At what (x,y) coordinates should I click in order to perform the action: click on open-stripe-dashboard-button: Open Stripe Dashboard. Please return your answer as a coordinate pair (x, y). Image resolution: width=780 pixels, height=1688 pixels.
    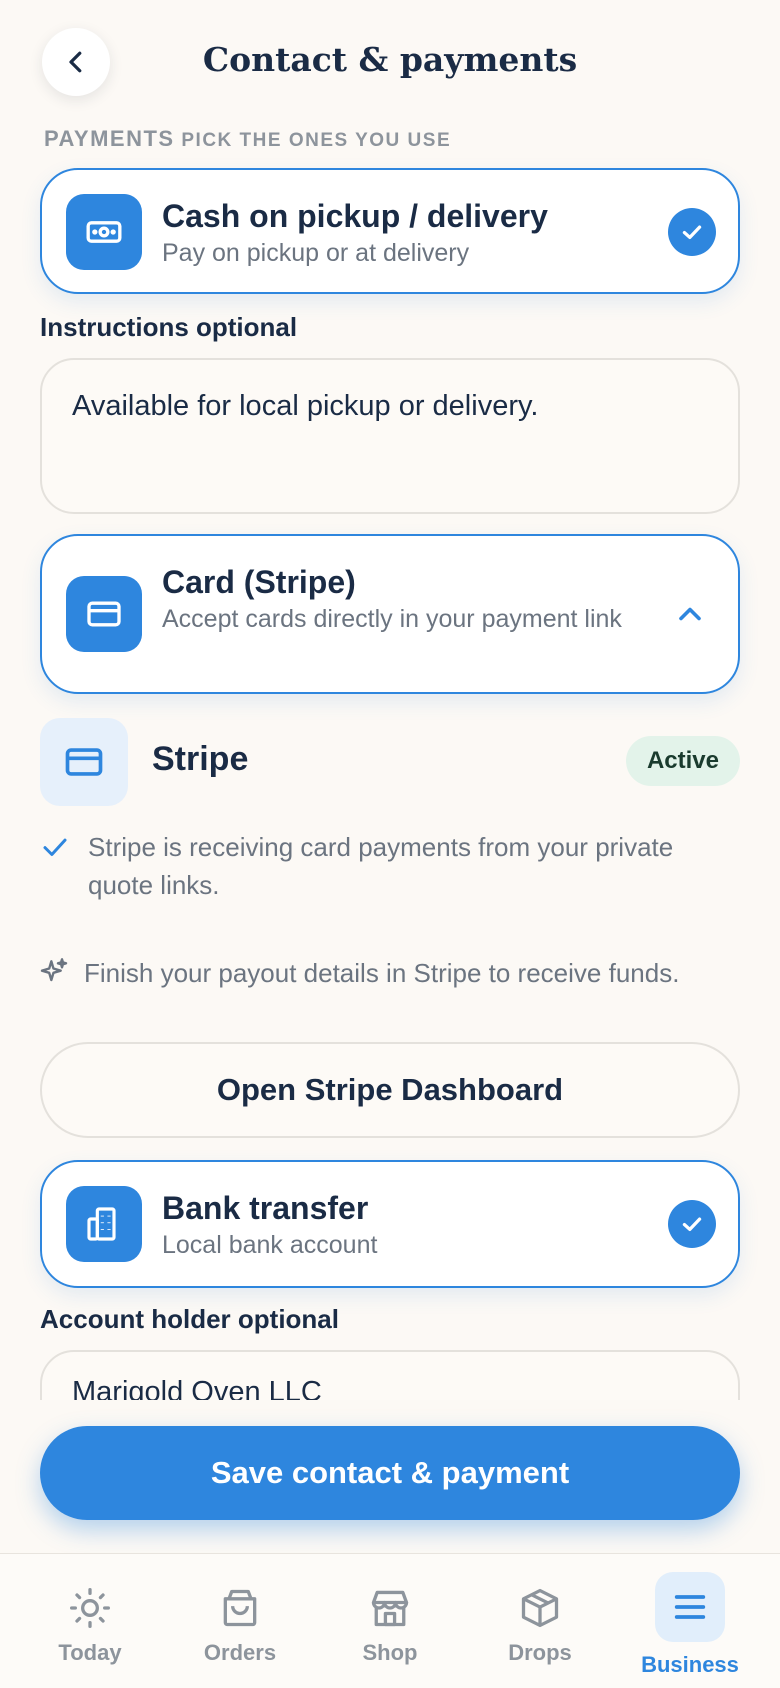
    Looking at the image, I should click on (390, 1090).